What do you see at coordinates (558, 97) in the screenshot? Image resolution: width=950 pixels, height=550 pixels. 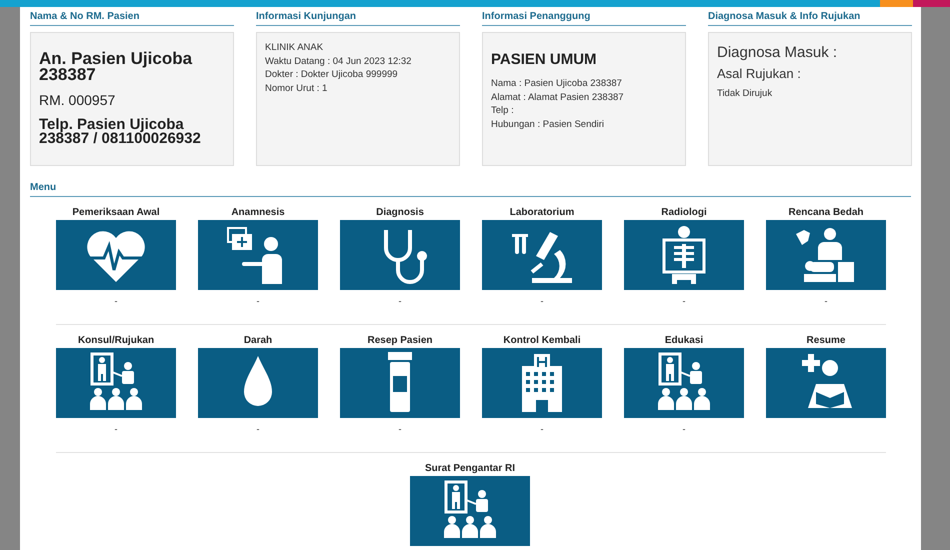 I see `info-text: Alamat : Alamat Pasien 238387` at bounding box center [558, 97].